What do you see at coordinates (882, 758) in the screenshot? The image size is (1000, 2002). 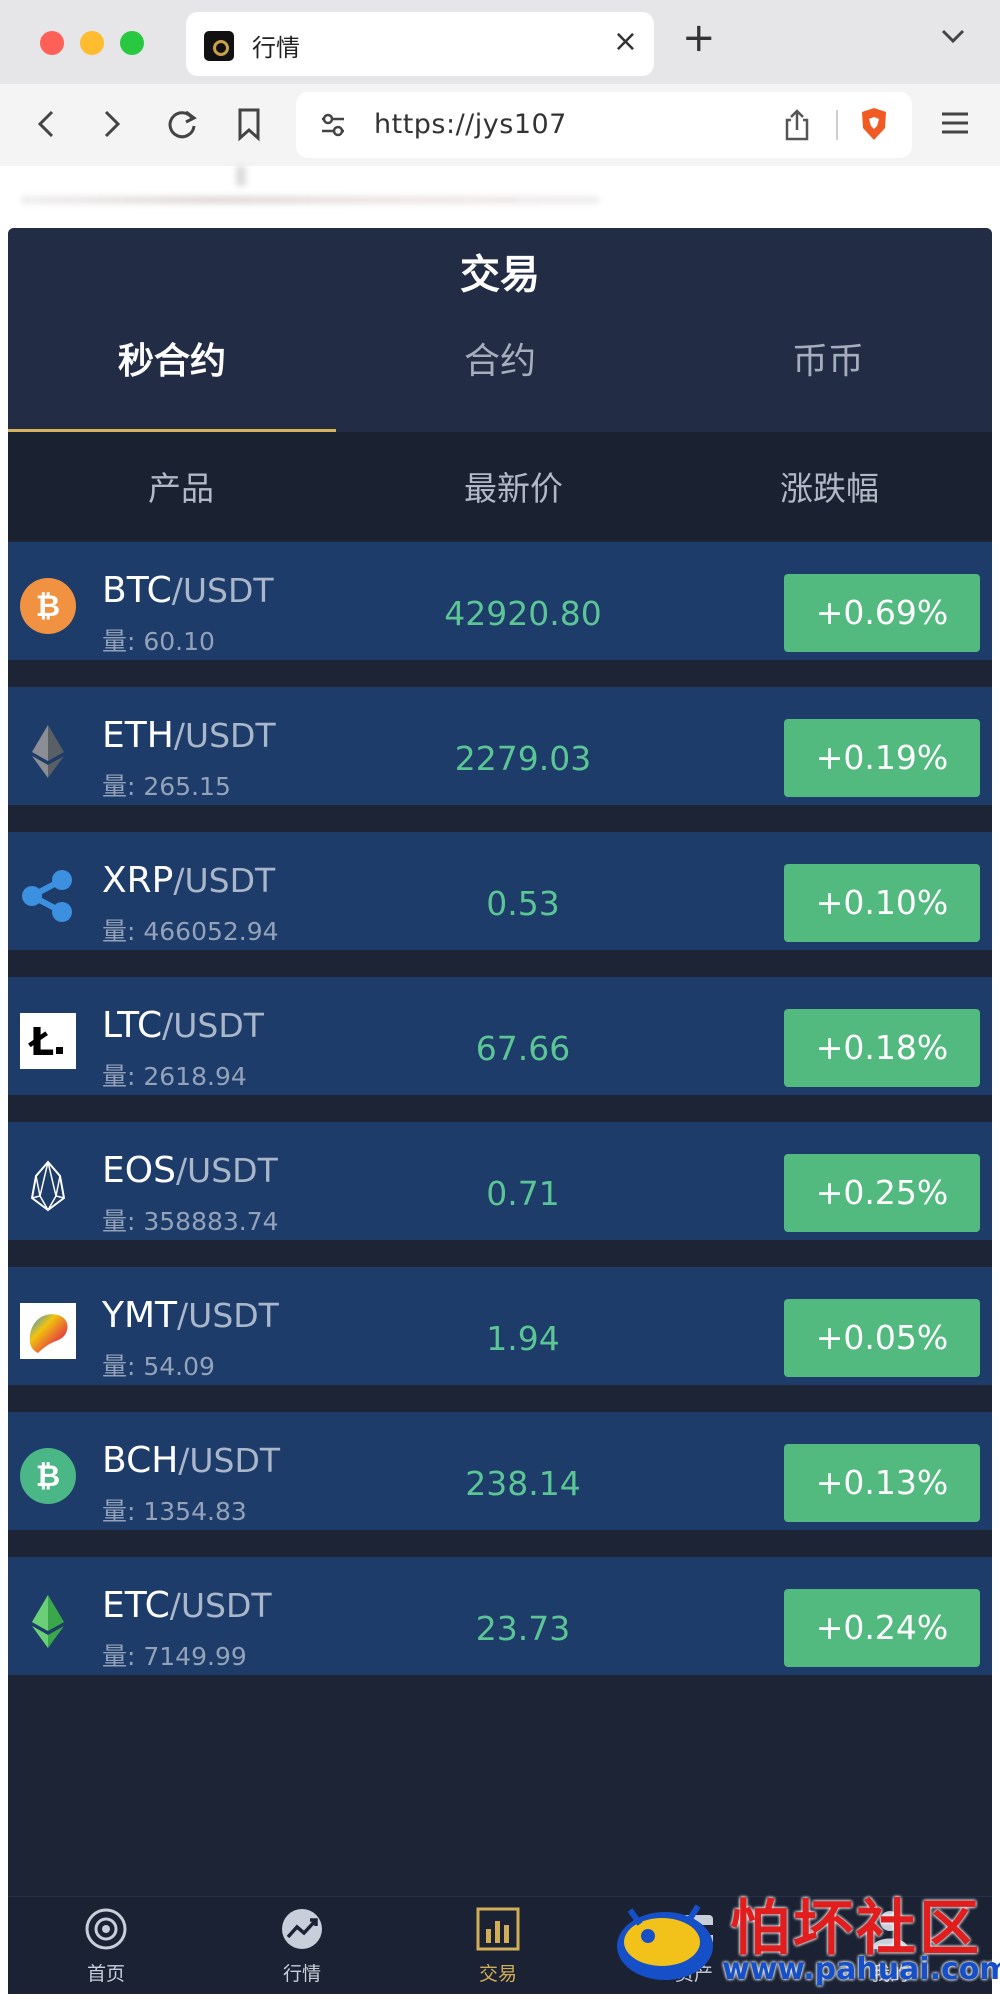 I see `change-badge: +0.19%` at bounding box center [882, 758].